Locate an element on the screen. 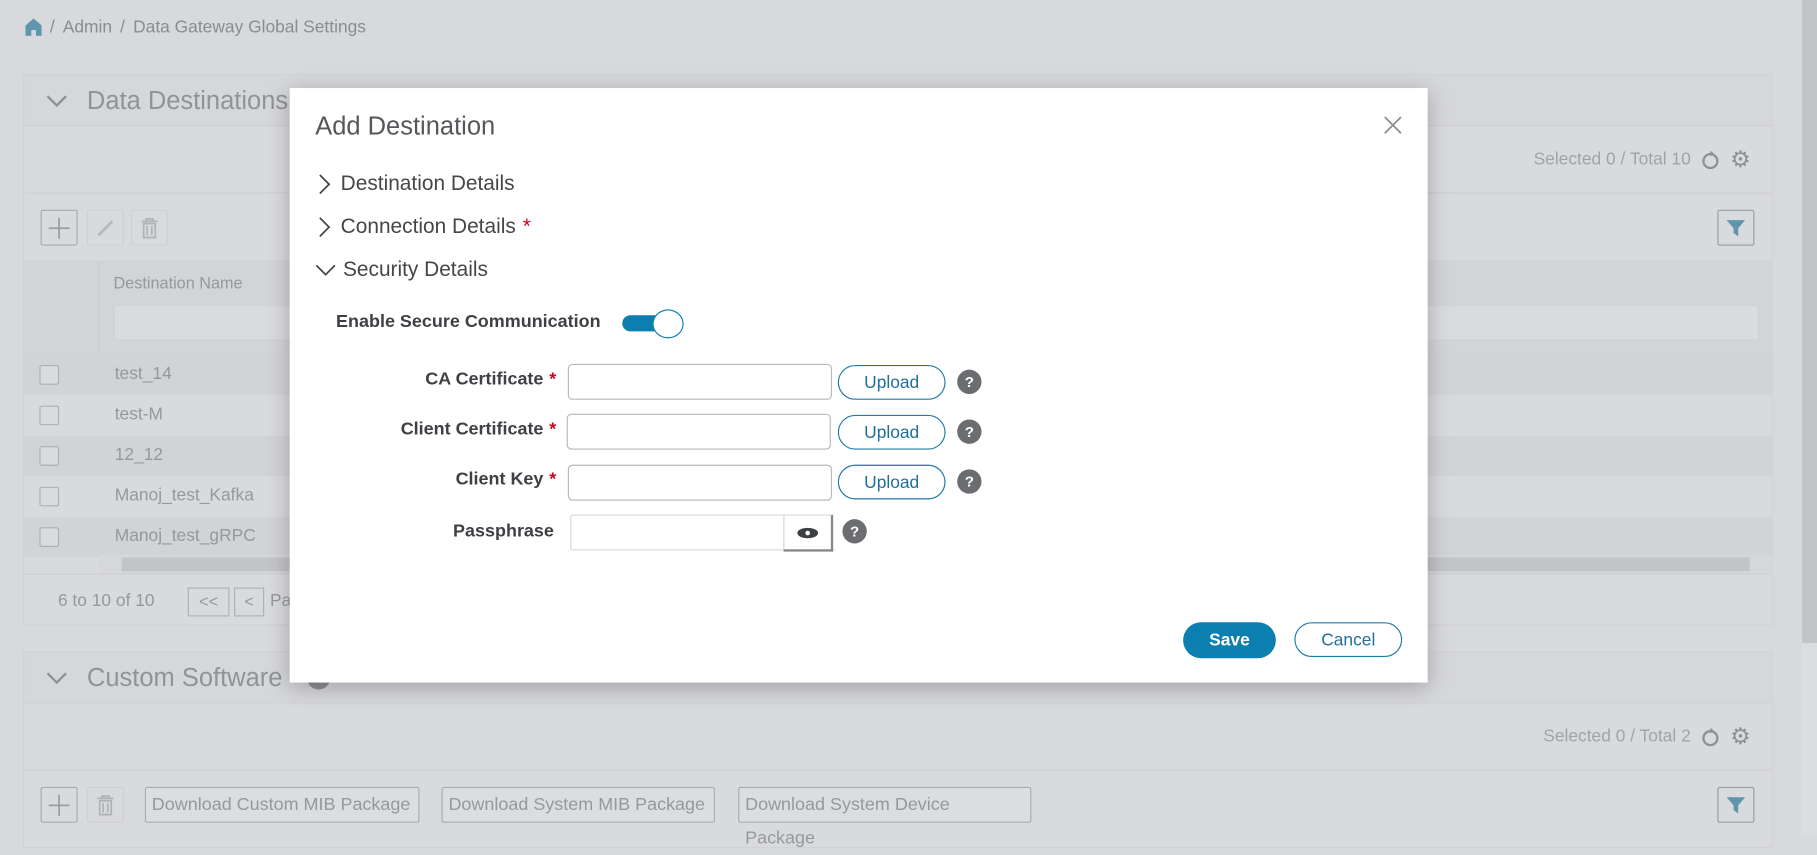 This screenshot has height=855, width=1817. download-system-device-button: Download System Device Package is located at coordinates (885, 817).